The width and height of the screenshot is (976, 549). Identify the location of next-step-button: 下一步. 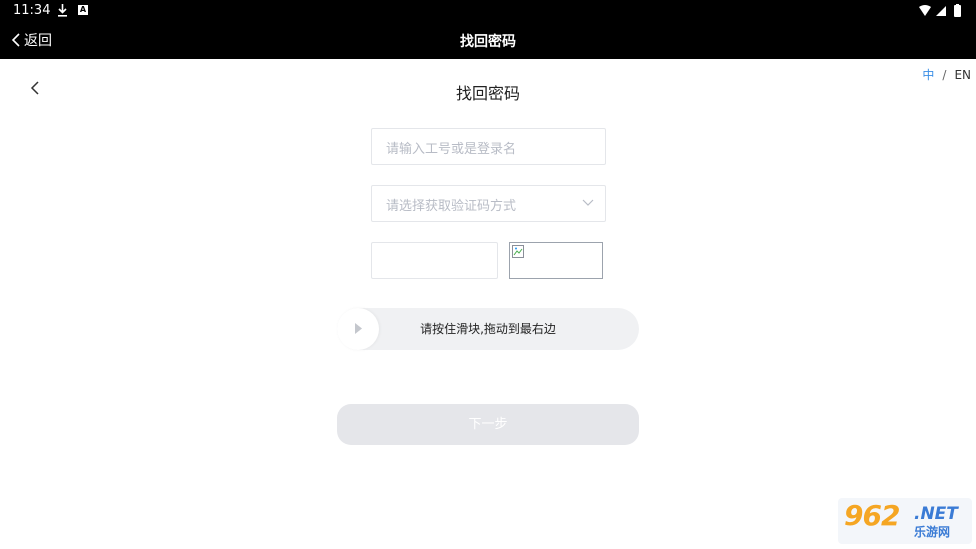
(488, 424).